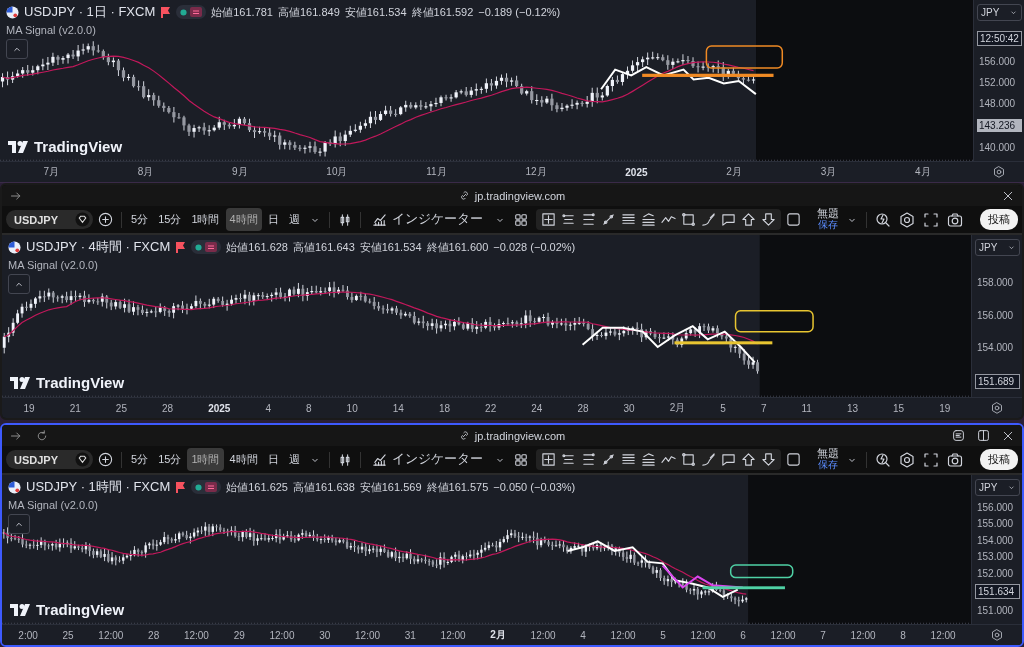 This screenshot has width=1024, height=647. What do you see at coordinates (520, 219) in the screenshot?
I see `grid-layout-icon` at bounding box center [520, 219].